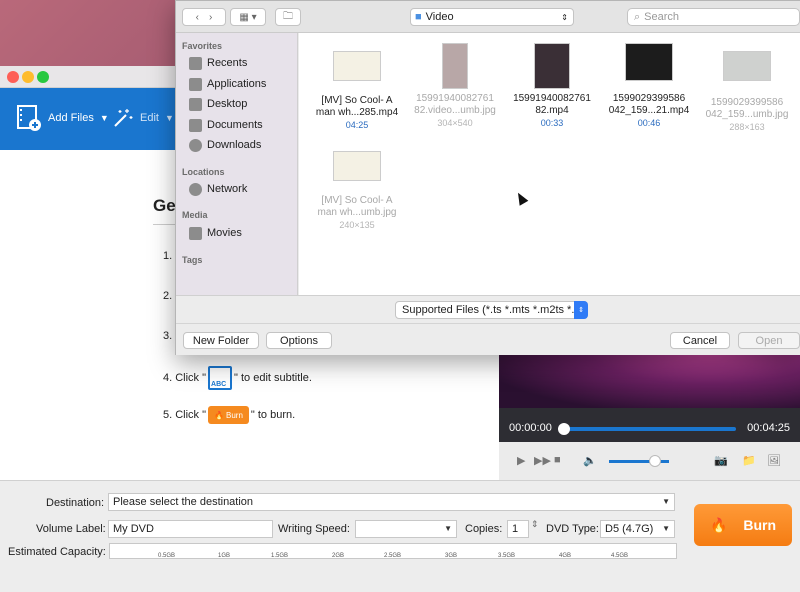  I want to click on volume-handle, so click(655, 461).